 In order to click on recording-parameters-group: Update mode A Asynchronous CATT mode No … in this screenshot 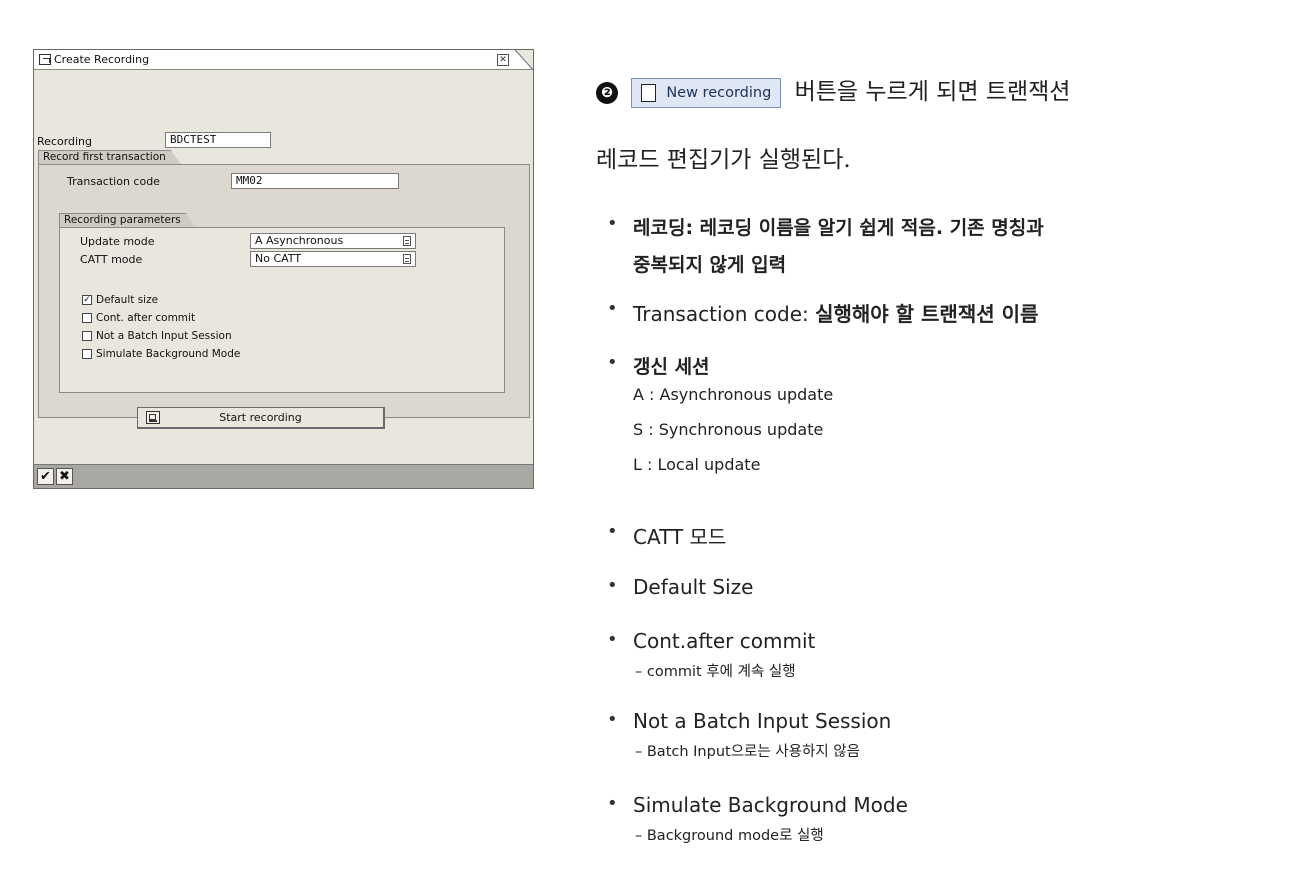, I will do `click(282, 310)`.